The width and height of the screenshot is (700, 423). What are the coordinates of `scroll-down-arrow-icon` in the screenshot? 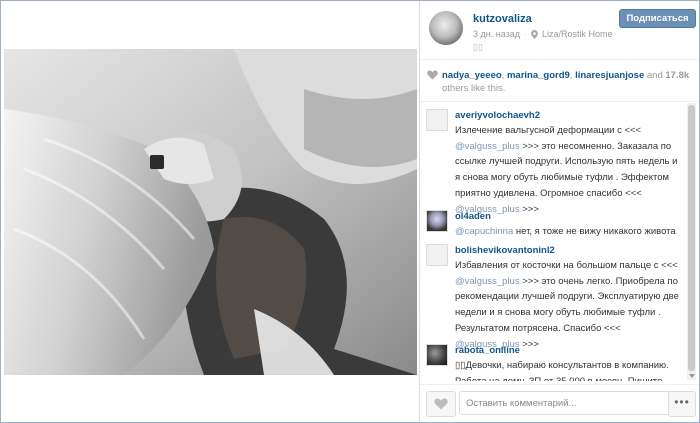 It's located at (692, 376).